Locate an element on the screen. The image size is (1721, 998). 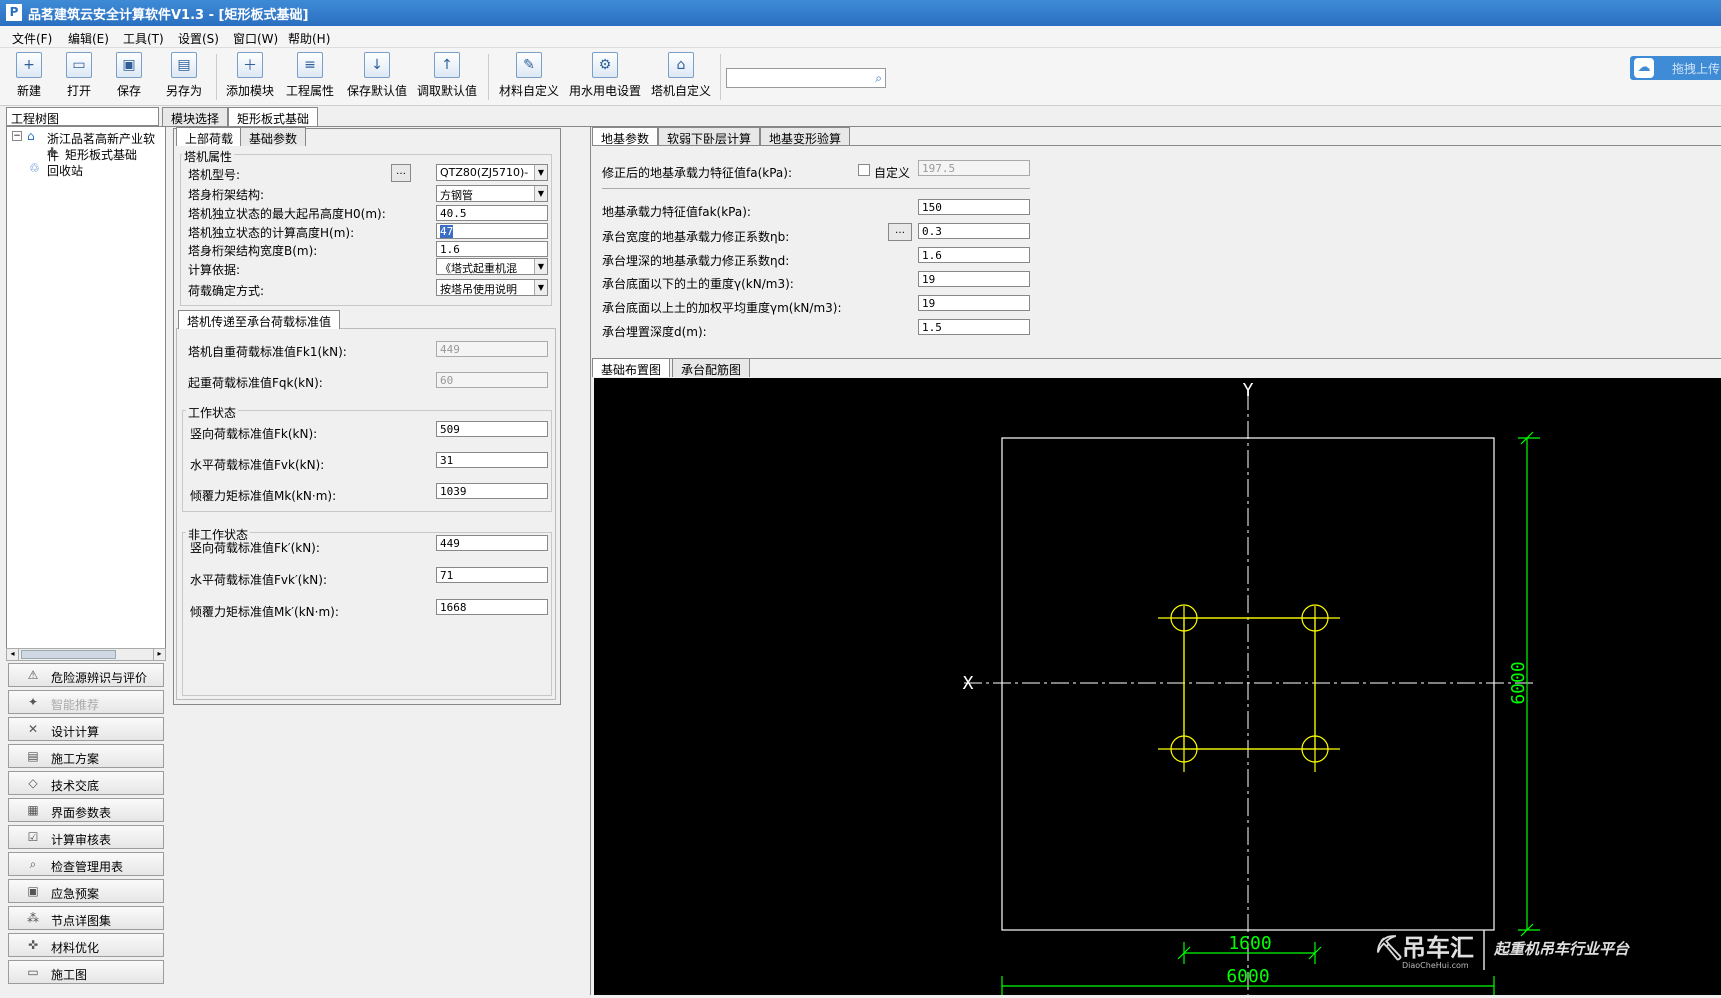
collapse-icon: − is located at coordinates (17, 136).